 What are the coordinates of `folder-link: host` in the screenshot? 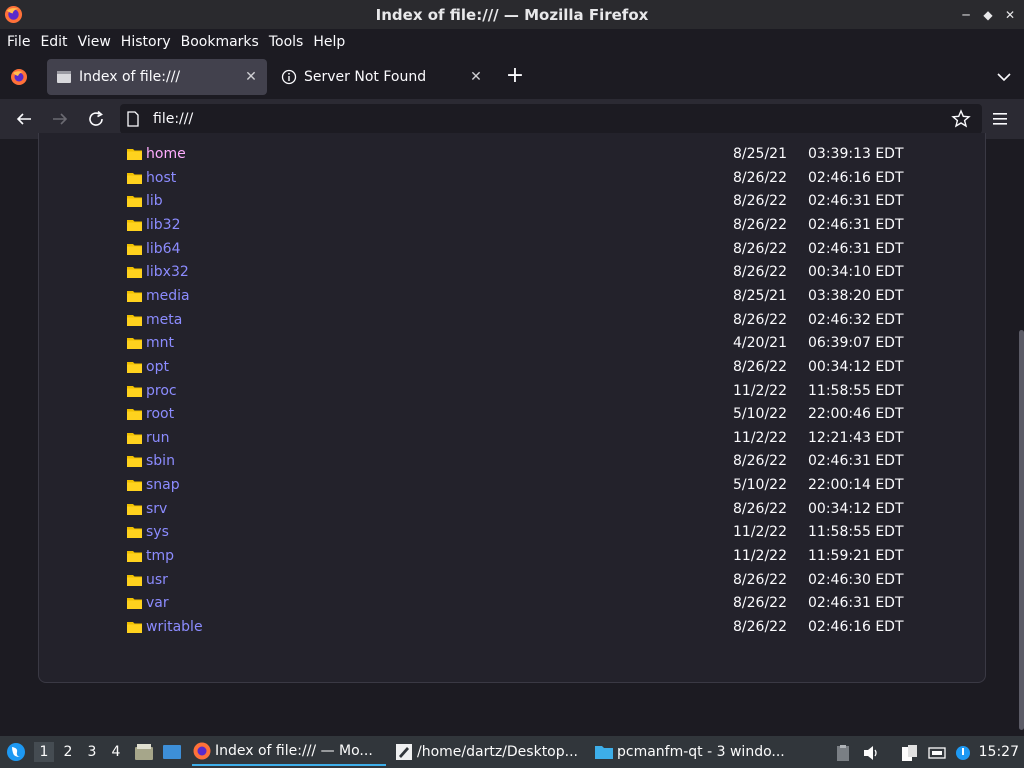 It's located at (161, 178).